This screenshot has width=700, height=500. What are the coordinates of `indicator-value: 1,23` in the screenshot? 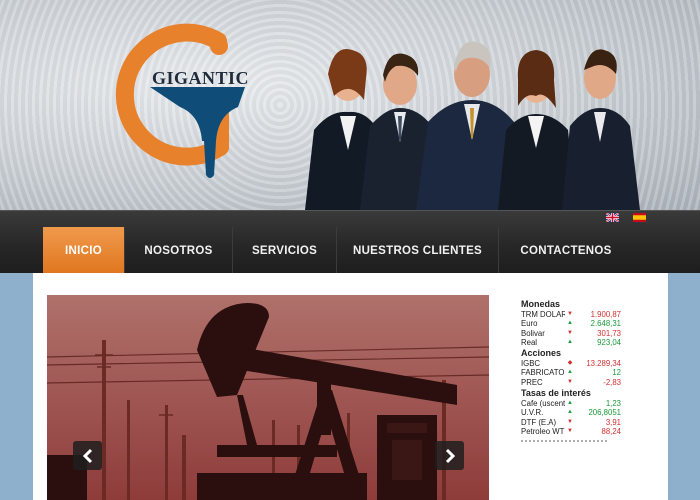 It's located at (613, 404).